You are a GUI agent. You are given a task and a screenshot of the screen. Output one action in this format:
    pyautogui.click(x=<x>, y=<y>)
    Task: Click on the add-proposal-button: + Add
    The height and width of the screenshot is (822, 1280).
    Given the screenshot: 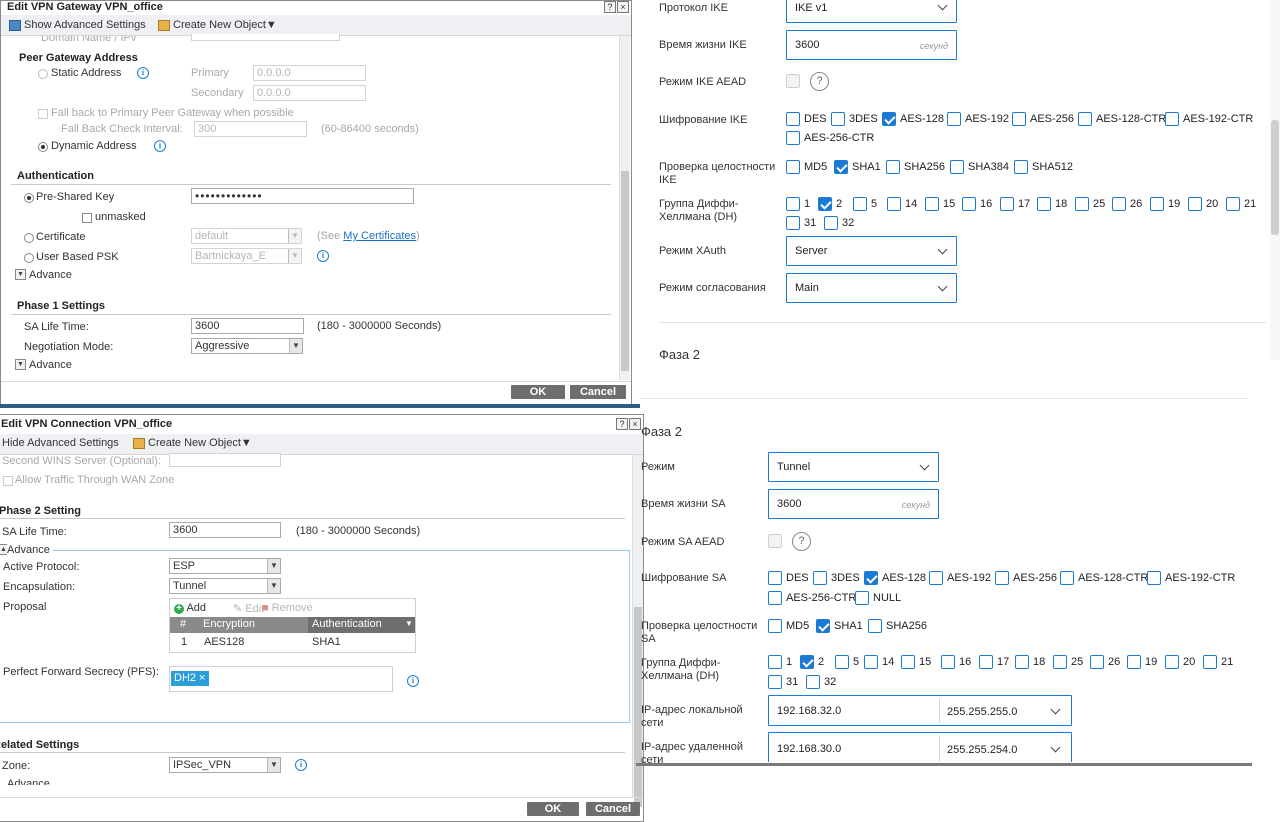 What is the action you would take?
    pyautogui.click(x=190, y=608)
    